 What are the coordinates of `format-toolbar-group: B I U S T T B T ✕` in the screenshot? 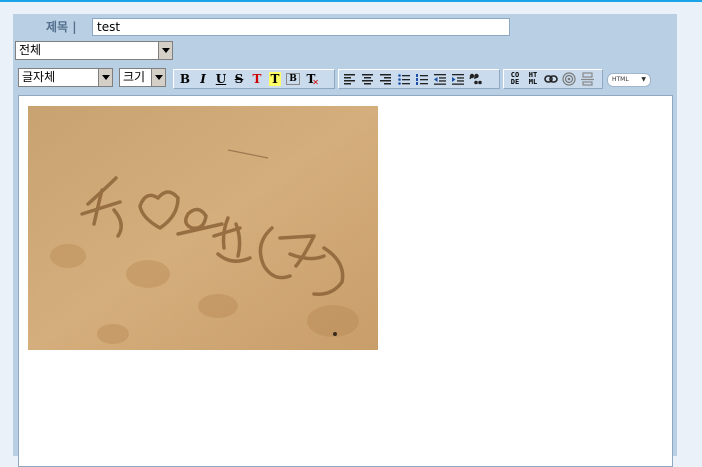 It's located at (254, 79).